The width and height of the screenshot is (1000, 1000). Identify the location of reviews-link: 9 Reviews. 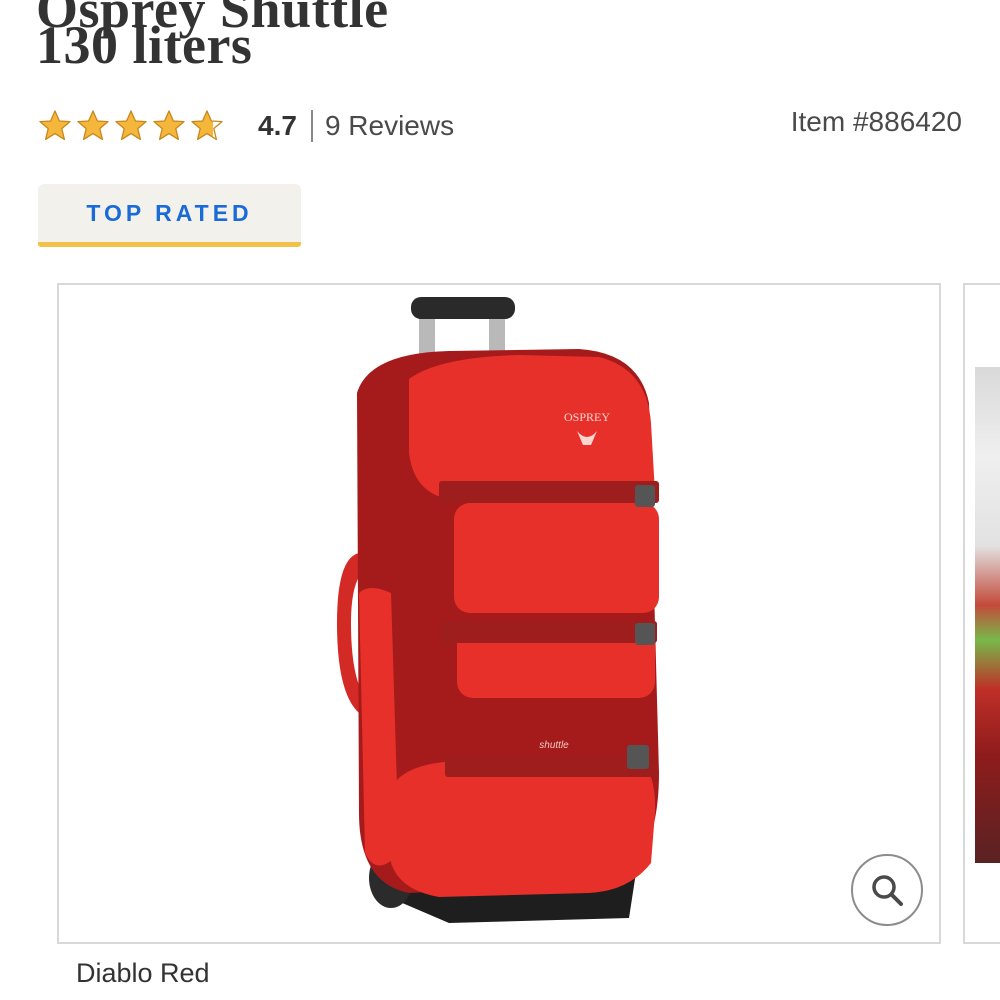
(389, 126).